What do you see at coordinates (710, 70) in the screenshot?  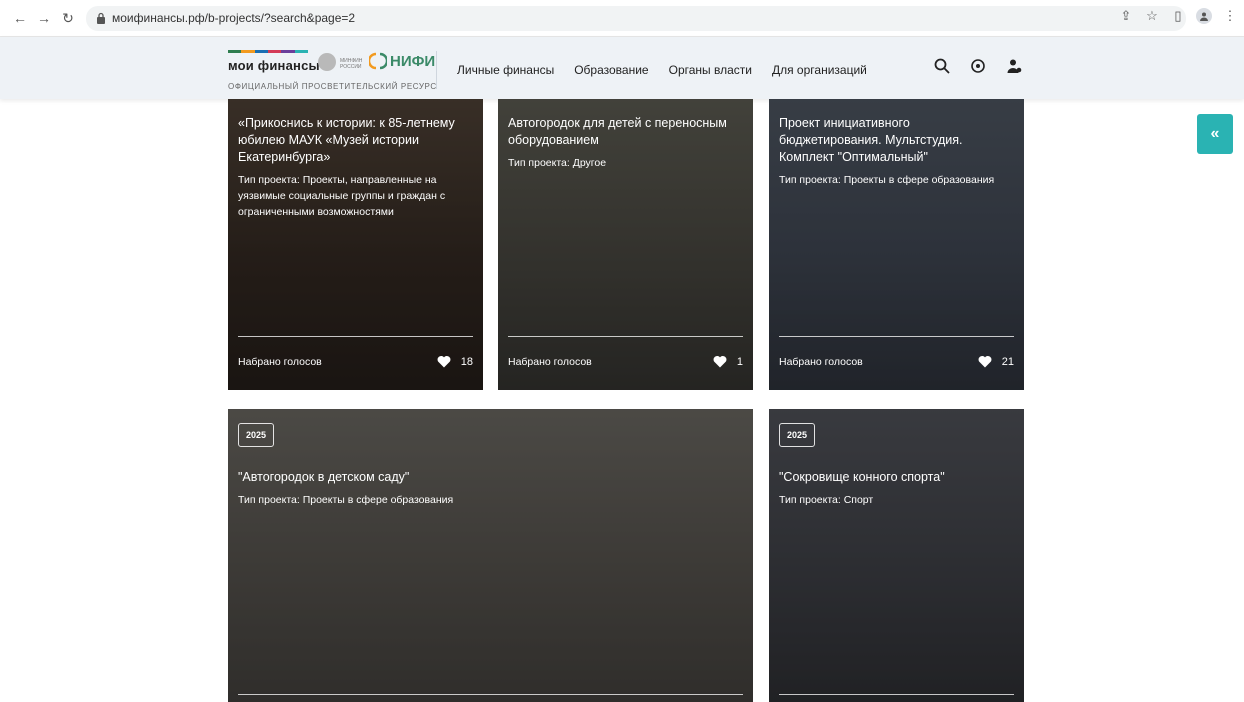 I see `nav-authorities: Органы власти` at bounding box center [710, 70].